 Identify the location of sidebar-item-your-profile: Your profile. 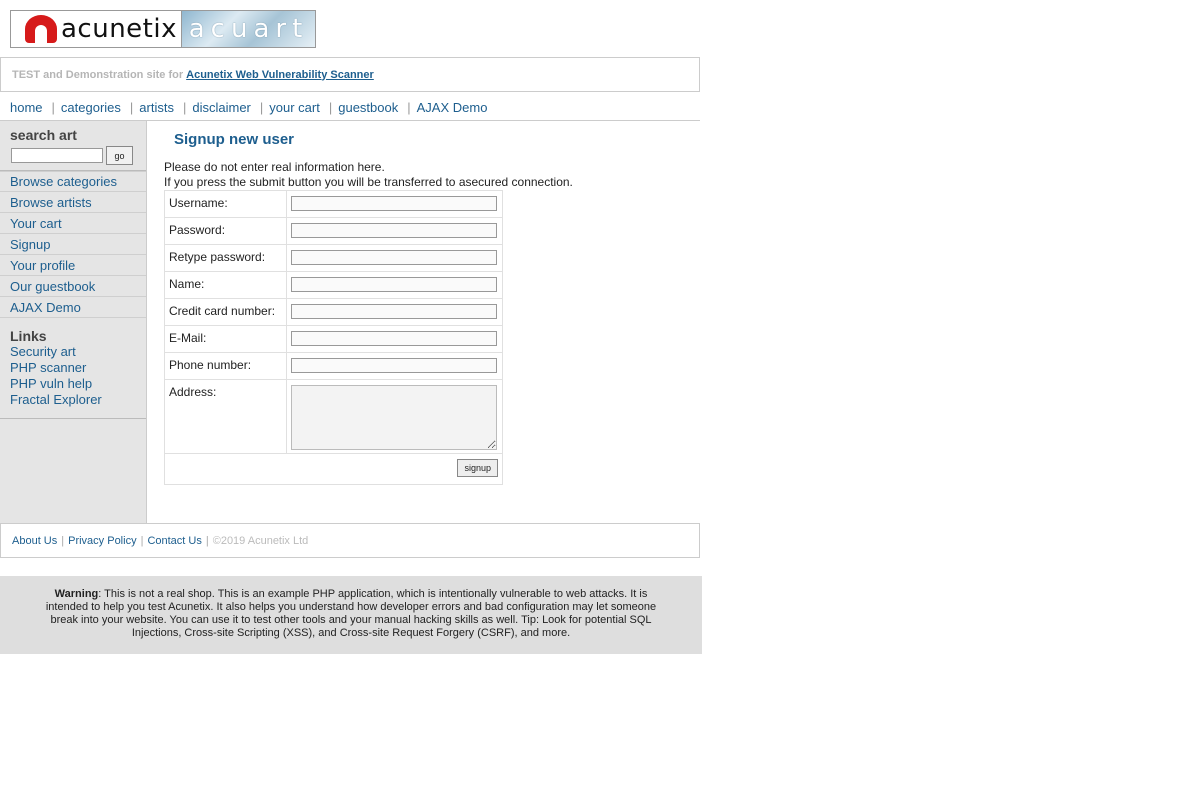
(73, 265).